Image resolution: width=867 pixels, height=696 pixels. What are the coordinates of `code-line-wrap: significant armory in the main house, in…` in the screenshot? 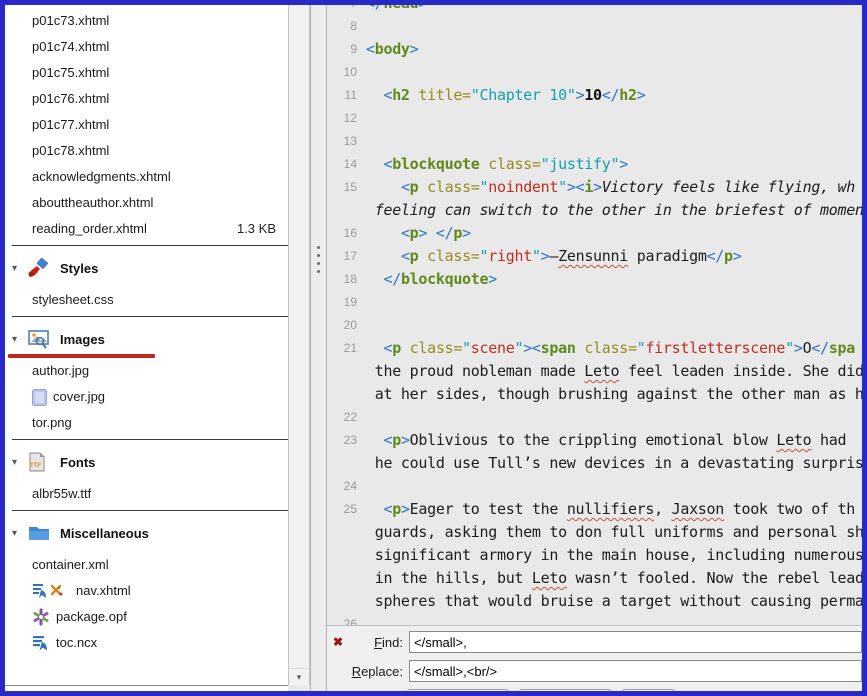 It's located at (594, 555).